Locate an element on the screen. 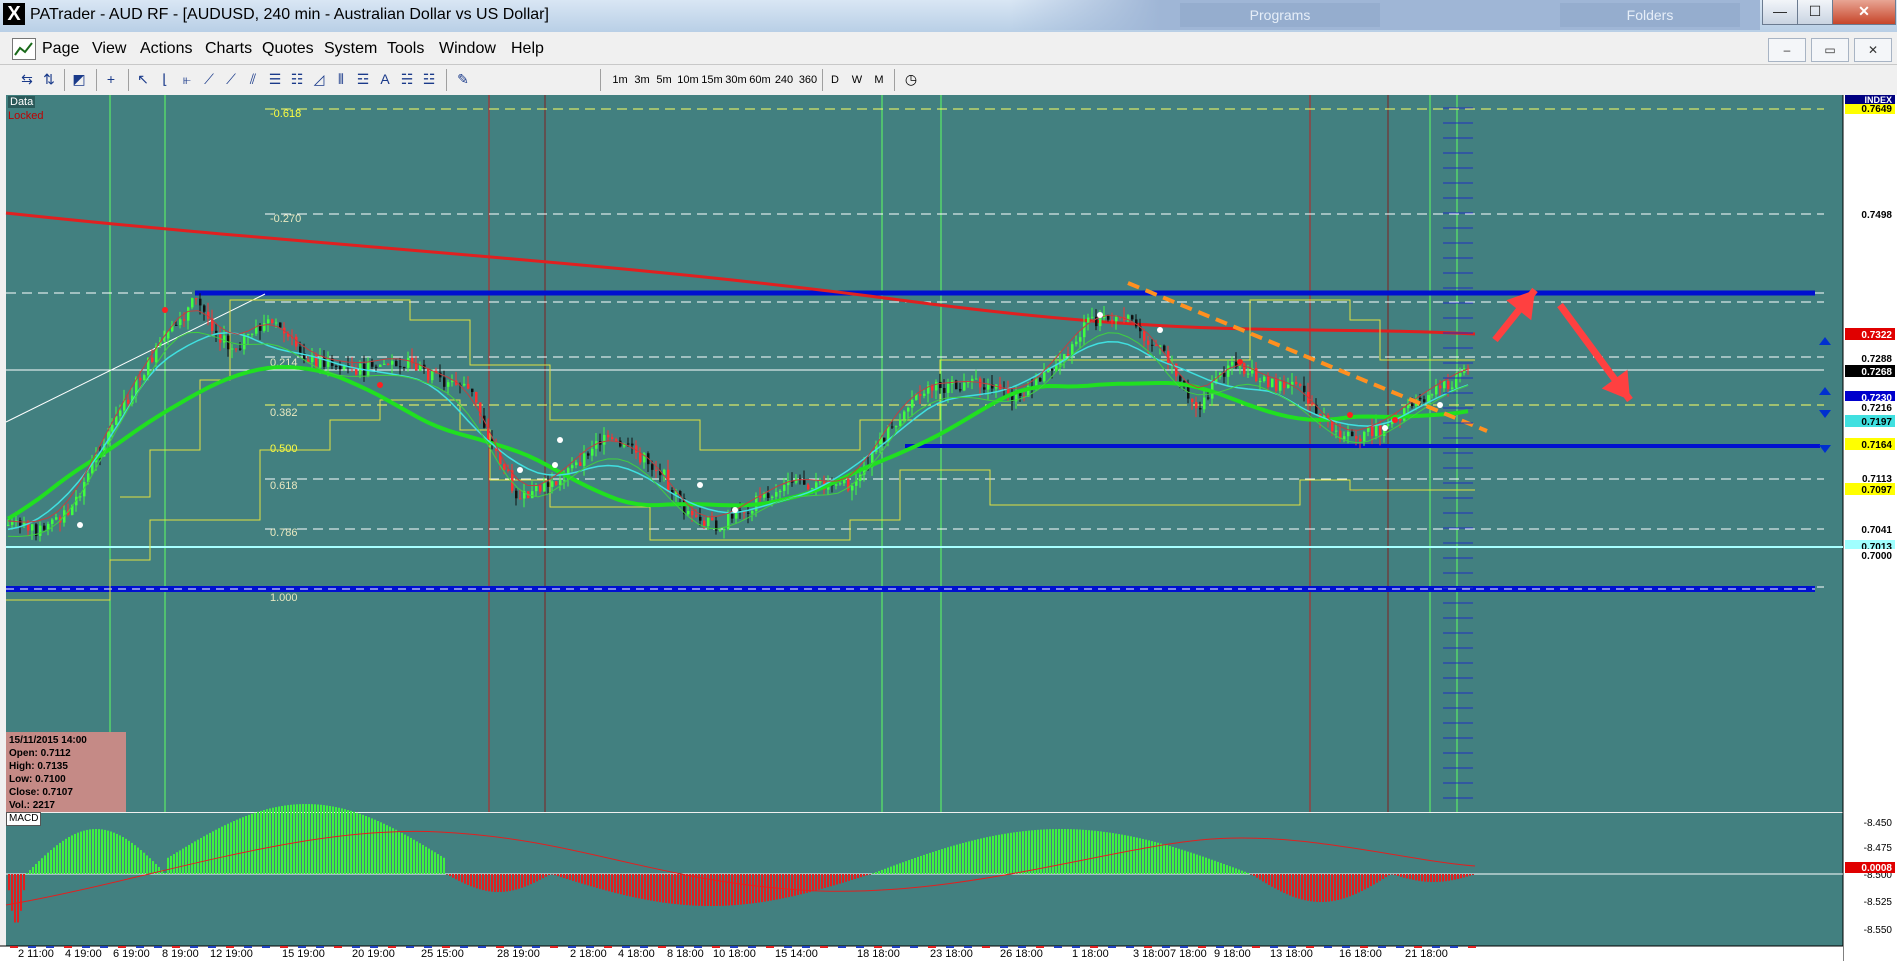 The image size is (1897, 961). menu-system: System is located at coordinates (350, 49).